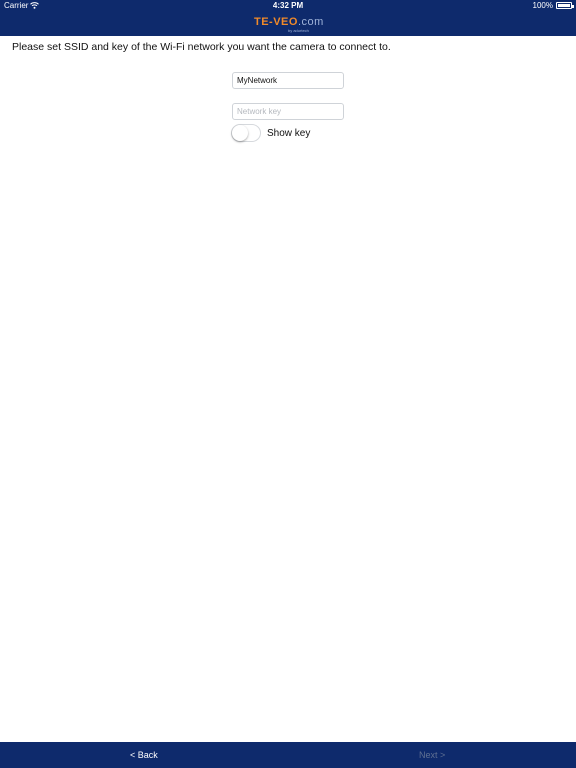 Image resolution: width=576 pixels, height=768 pixels. Describe the element at coordinates (542, 5) in the screenshot. I see `battery-percent: 100%` at that location.